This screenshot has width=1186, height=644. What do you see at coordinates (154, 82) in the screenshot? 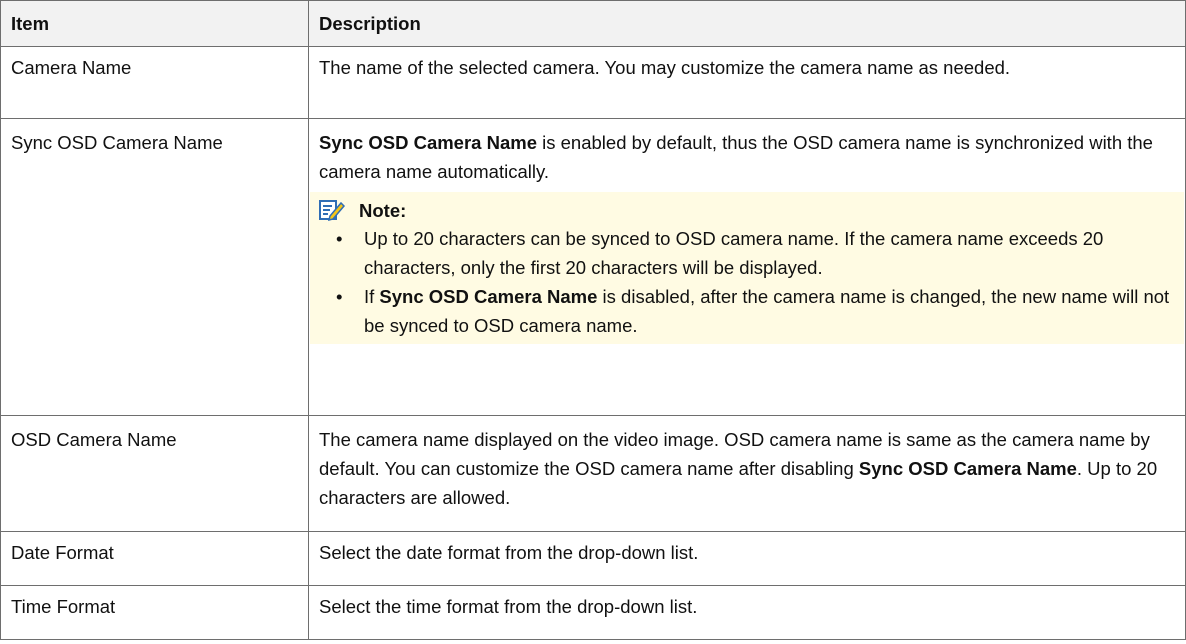
I see `item-camera-name: Camera Name` at bounding box center [154, 82].